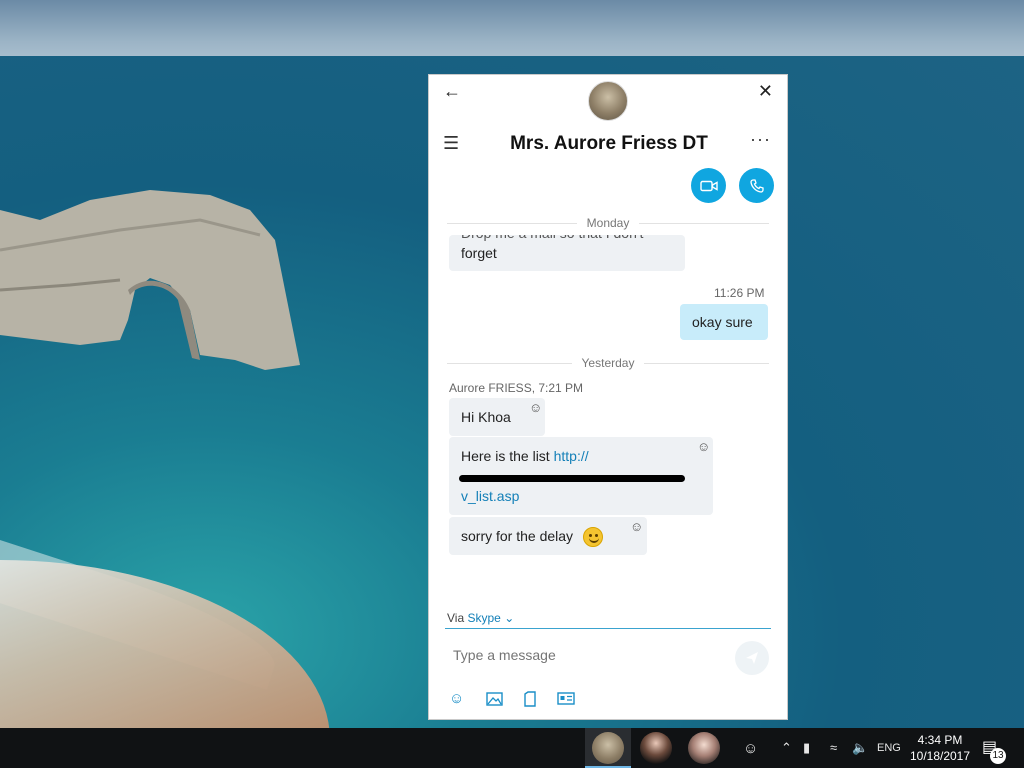  What do you see at coordinates (507, 456) in the screenshot?
I see `message-text: Here is the list` at bounding box center [507, 456].